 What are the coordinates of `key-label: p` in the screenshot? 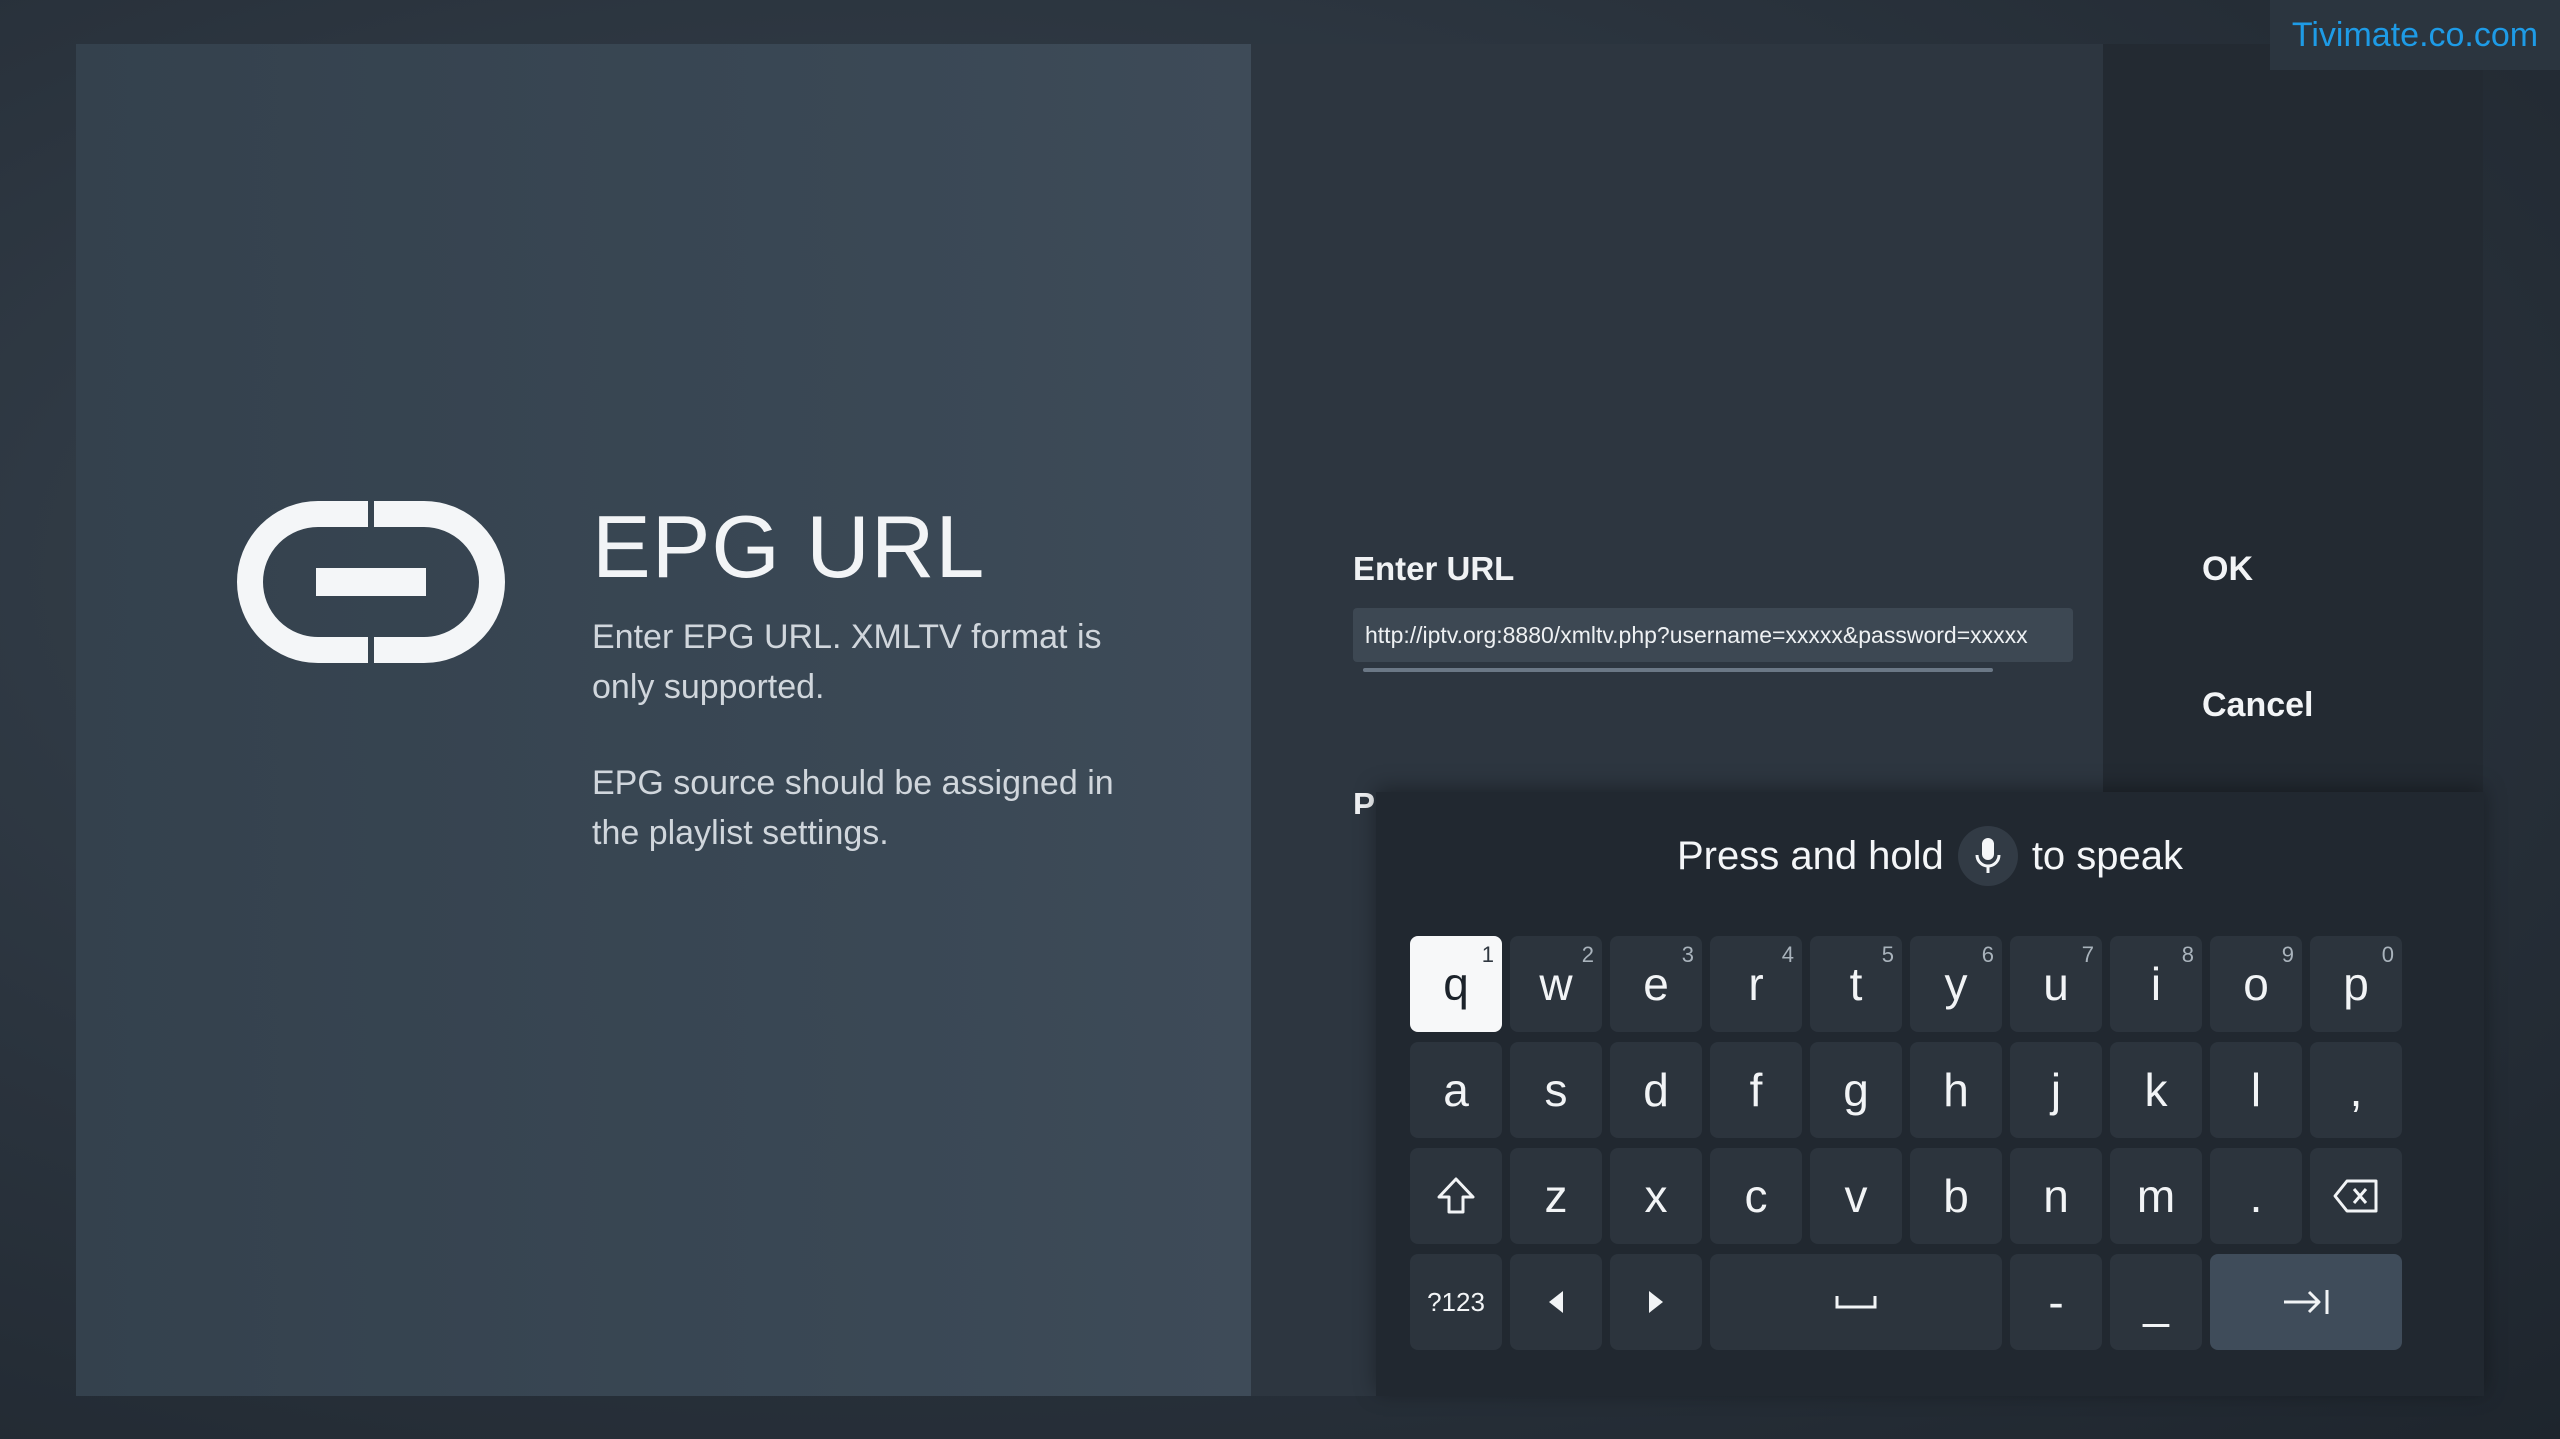 It's located at (2356, 984).